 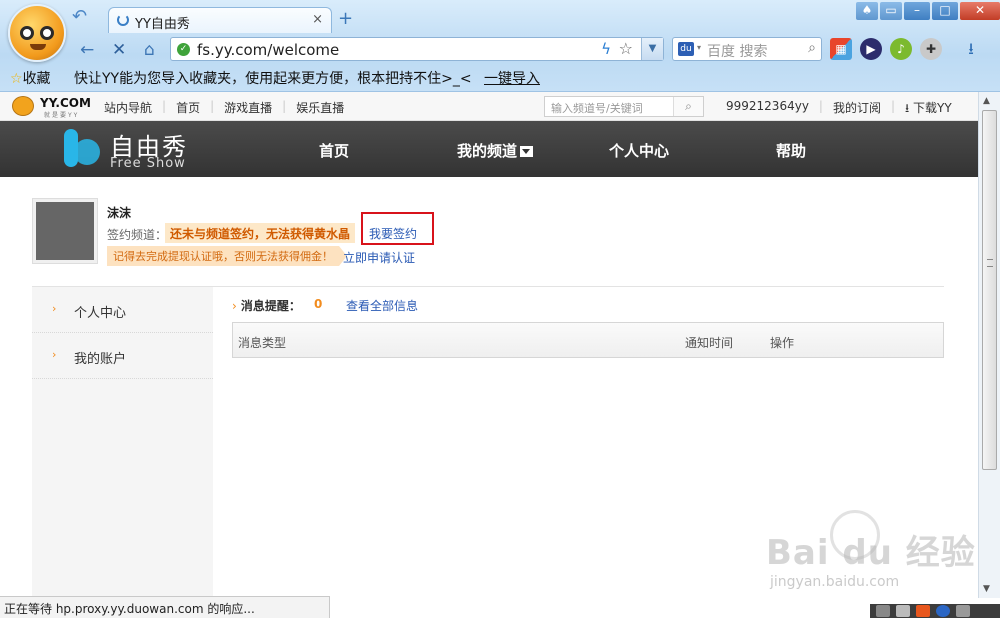 I want to click on apps-grid-icon: ▦, so click(x=841, y=49).